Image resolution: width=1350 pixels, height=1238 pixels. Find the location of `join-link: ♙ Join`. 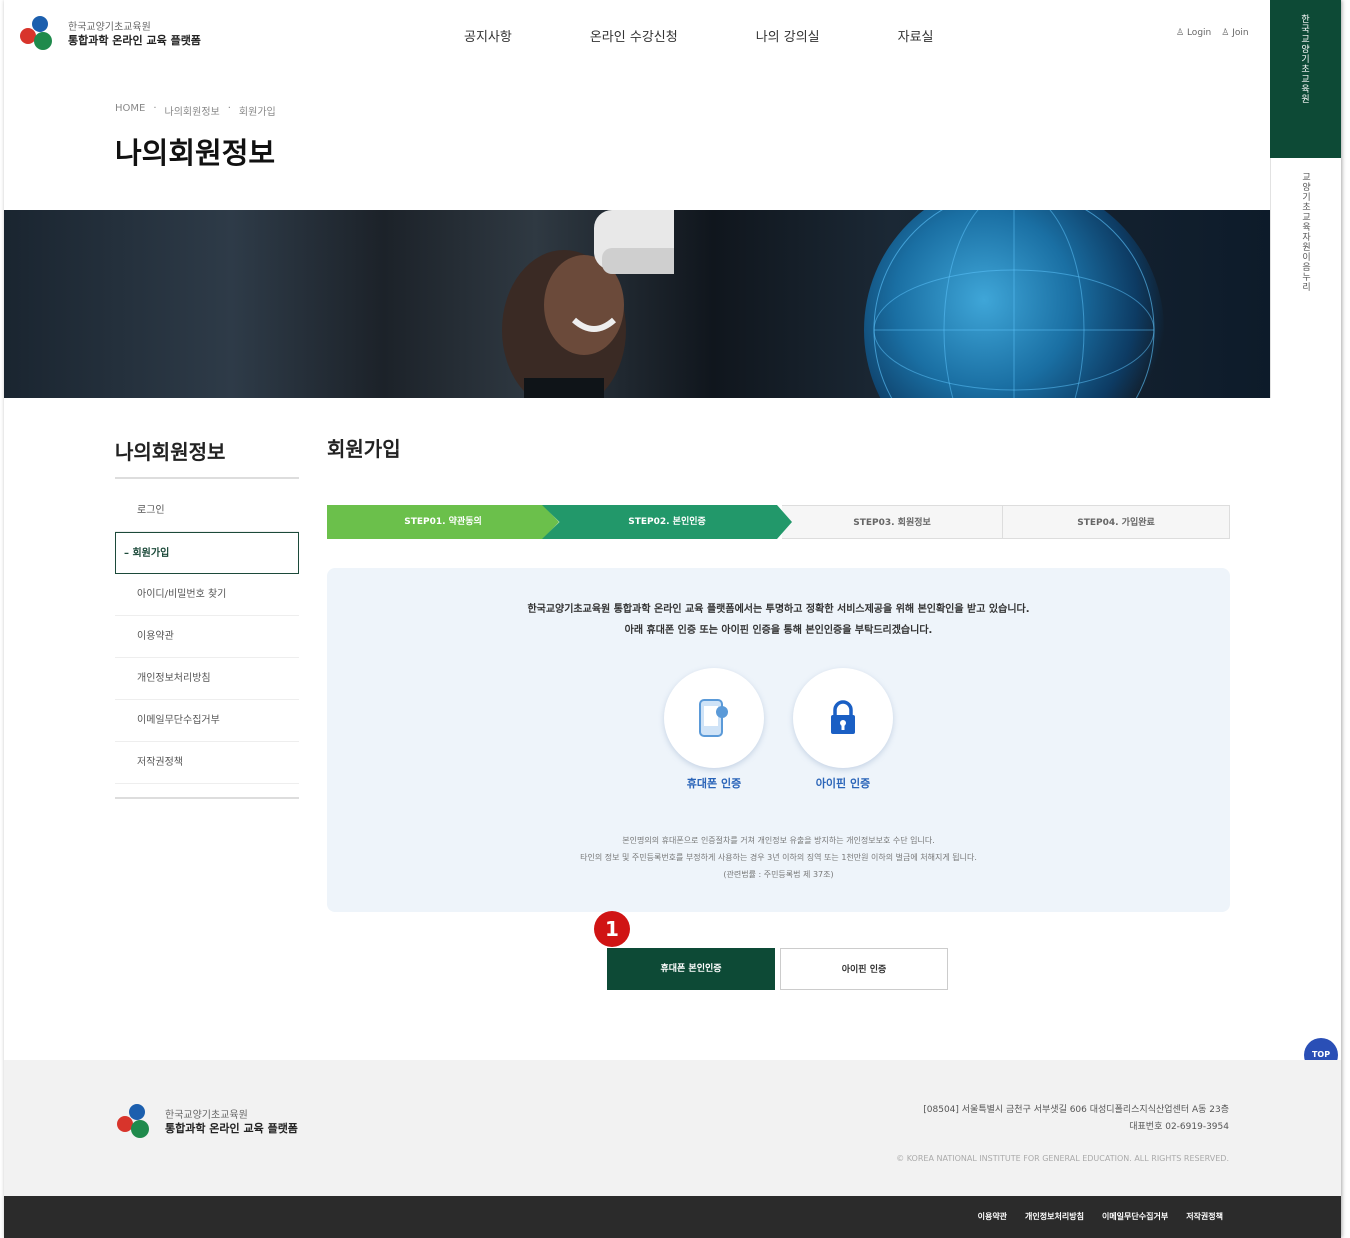

join-link: ♙ Join is located at coordinates (1234, 33).